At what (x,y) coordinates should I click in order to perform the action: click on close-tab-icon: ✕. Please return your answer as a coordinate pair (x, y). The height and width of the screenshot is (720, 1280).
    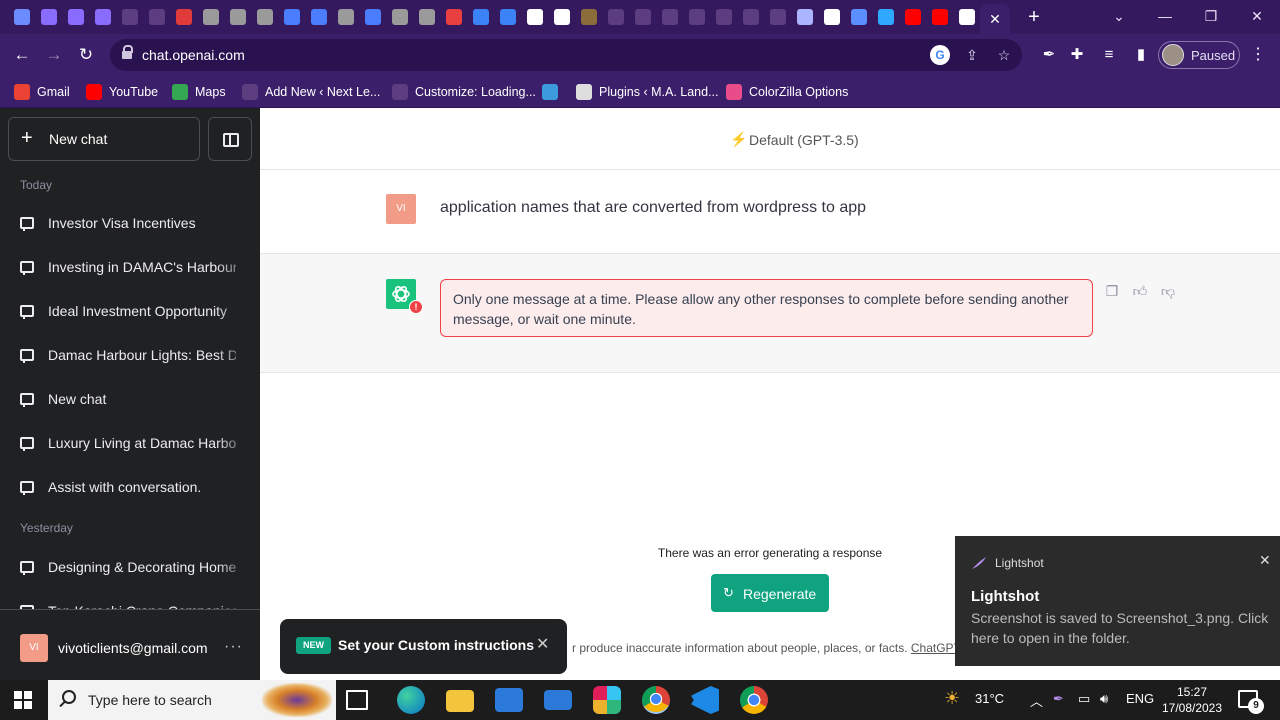
    Looking at the image, I should click on (995, 19).